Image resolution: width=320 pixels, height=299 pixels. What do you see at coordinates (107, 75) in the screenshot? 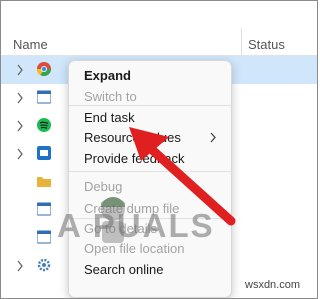
I see `menu-item-expand: Expand` at bounding box center [107, 75].